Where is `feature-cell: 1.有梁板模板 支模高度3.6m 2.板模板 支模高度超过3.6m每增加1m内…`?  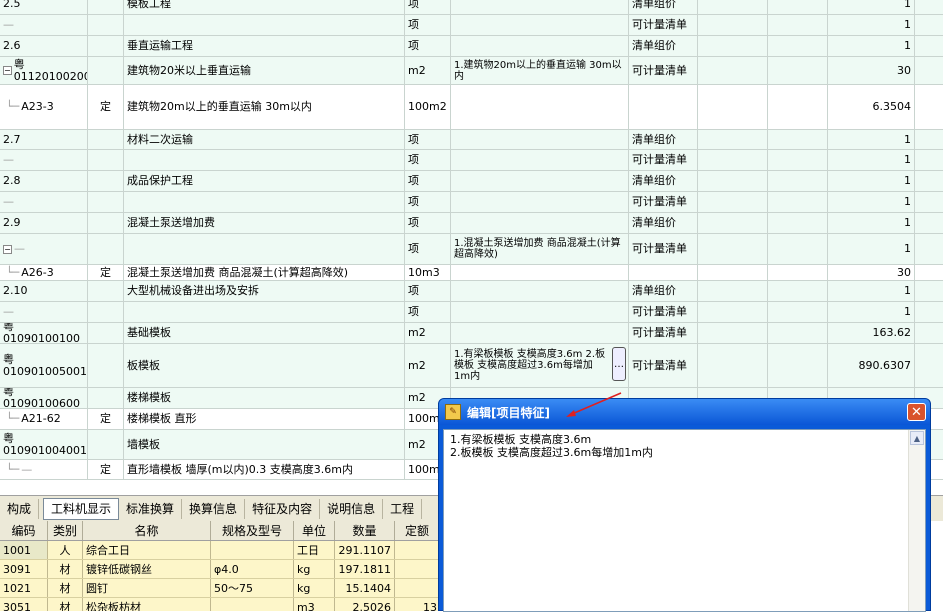
feature-cell: 1.有梁板模板 支模高度3.6m 2.板模板 支模高度超过3.6m每增加1m内… is located at coordinates (540, 365).